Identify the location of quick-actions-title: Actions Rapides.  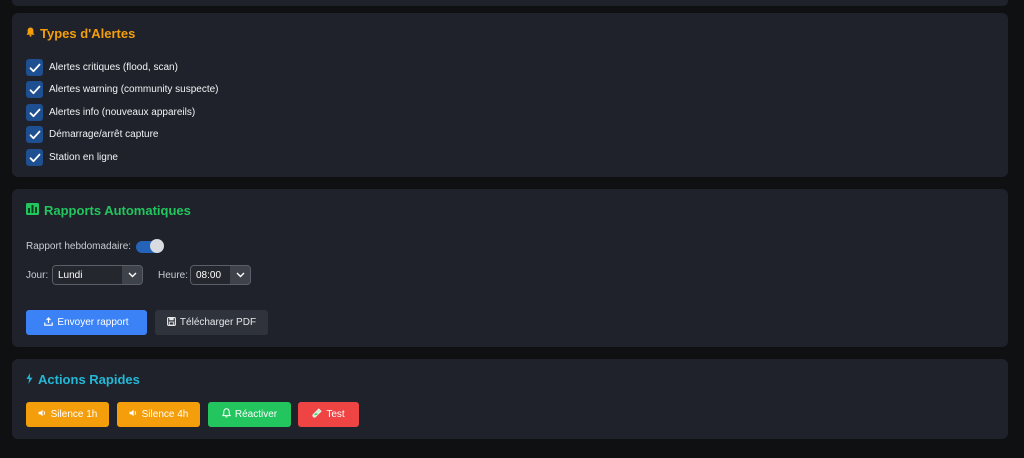
(83, 379).